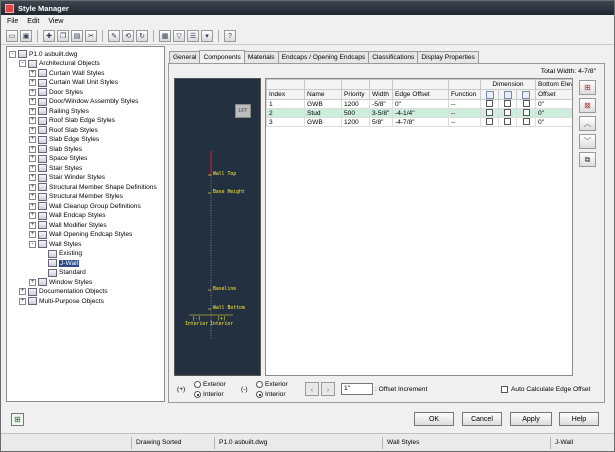 The height and width of the screenshot is (452, 615). What do you see at coordinates (434, 419) in the screenshot?
I see `ok-button: OK` at bounding box center [434, 419].